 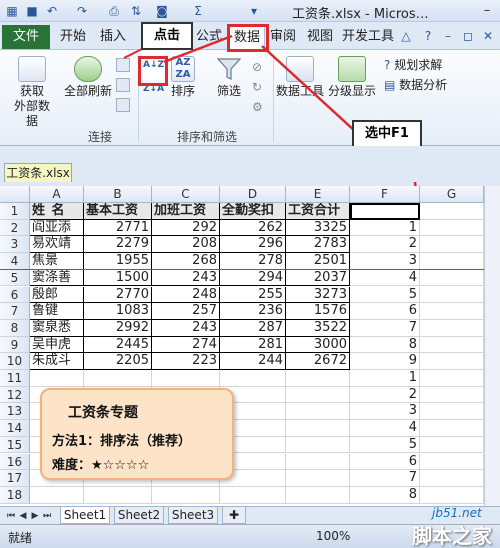 I want to click on sheet-tab-sheet3: Sheet3, so click(x=193, y=515).